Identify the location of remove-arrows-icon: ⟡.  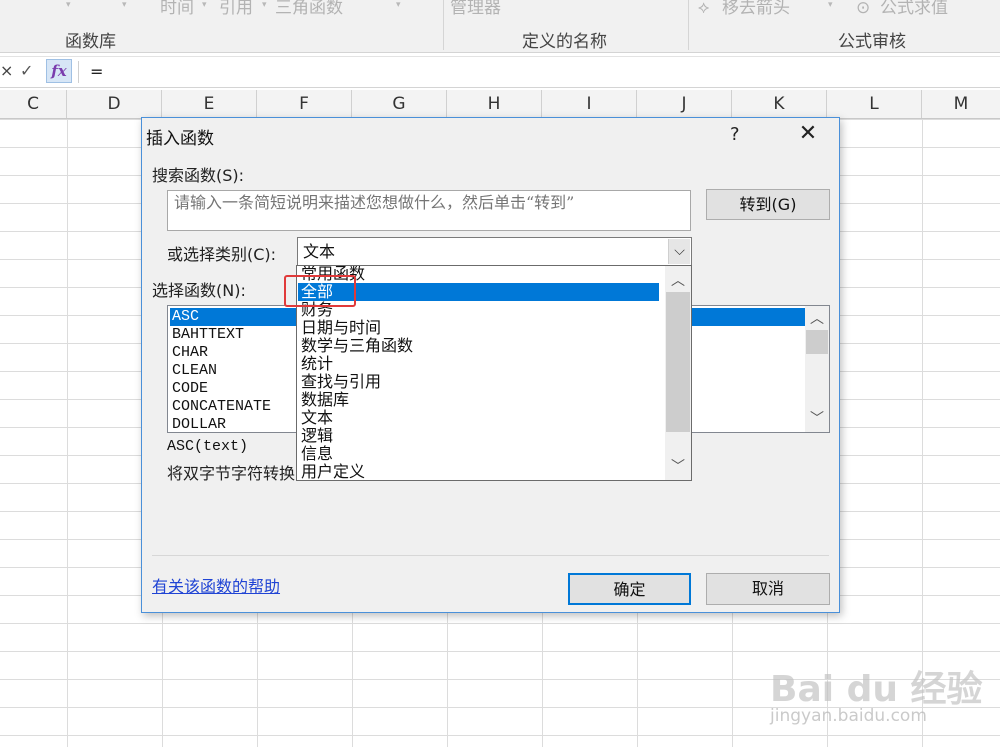
(704, 9).